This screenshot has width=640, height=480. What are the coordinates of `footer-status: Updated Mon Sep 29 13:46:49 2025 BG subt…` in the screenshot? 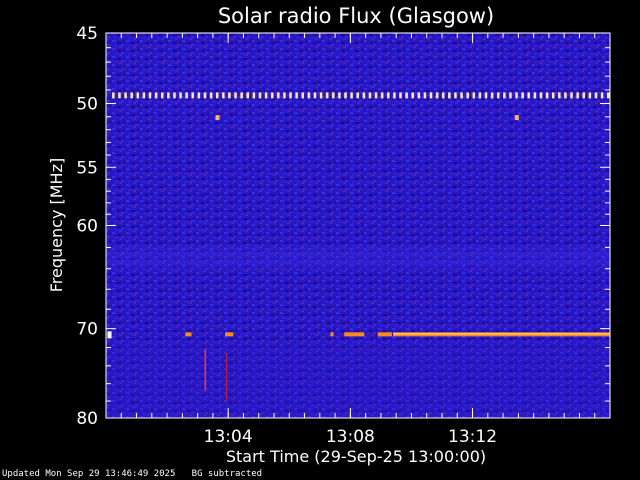 It's located at (132, 474).